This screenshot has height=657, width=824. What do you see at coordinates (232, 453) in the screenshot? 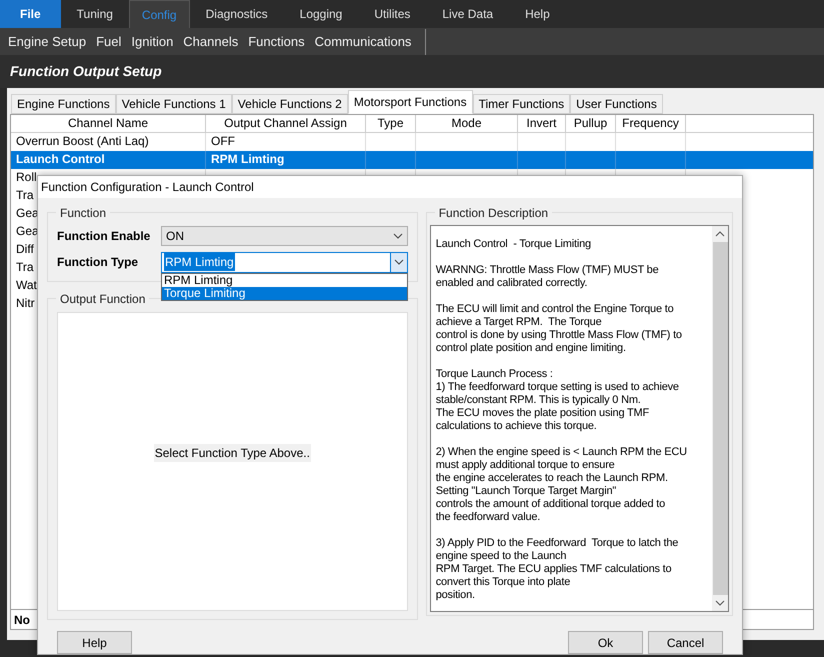
I see `output-message: Select Function Type Above..` at bounding box center [232, 453].